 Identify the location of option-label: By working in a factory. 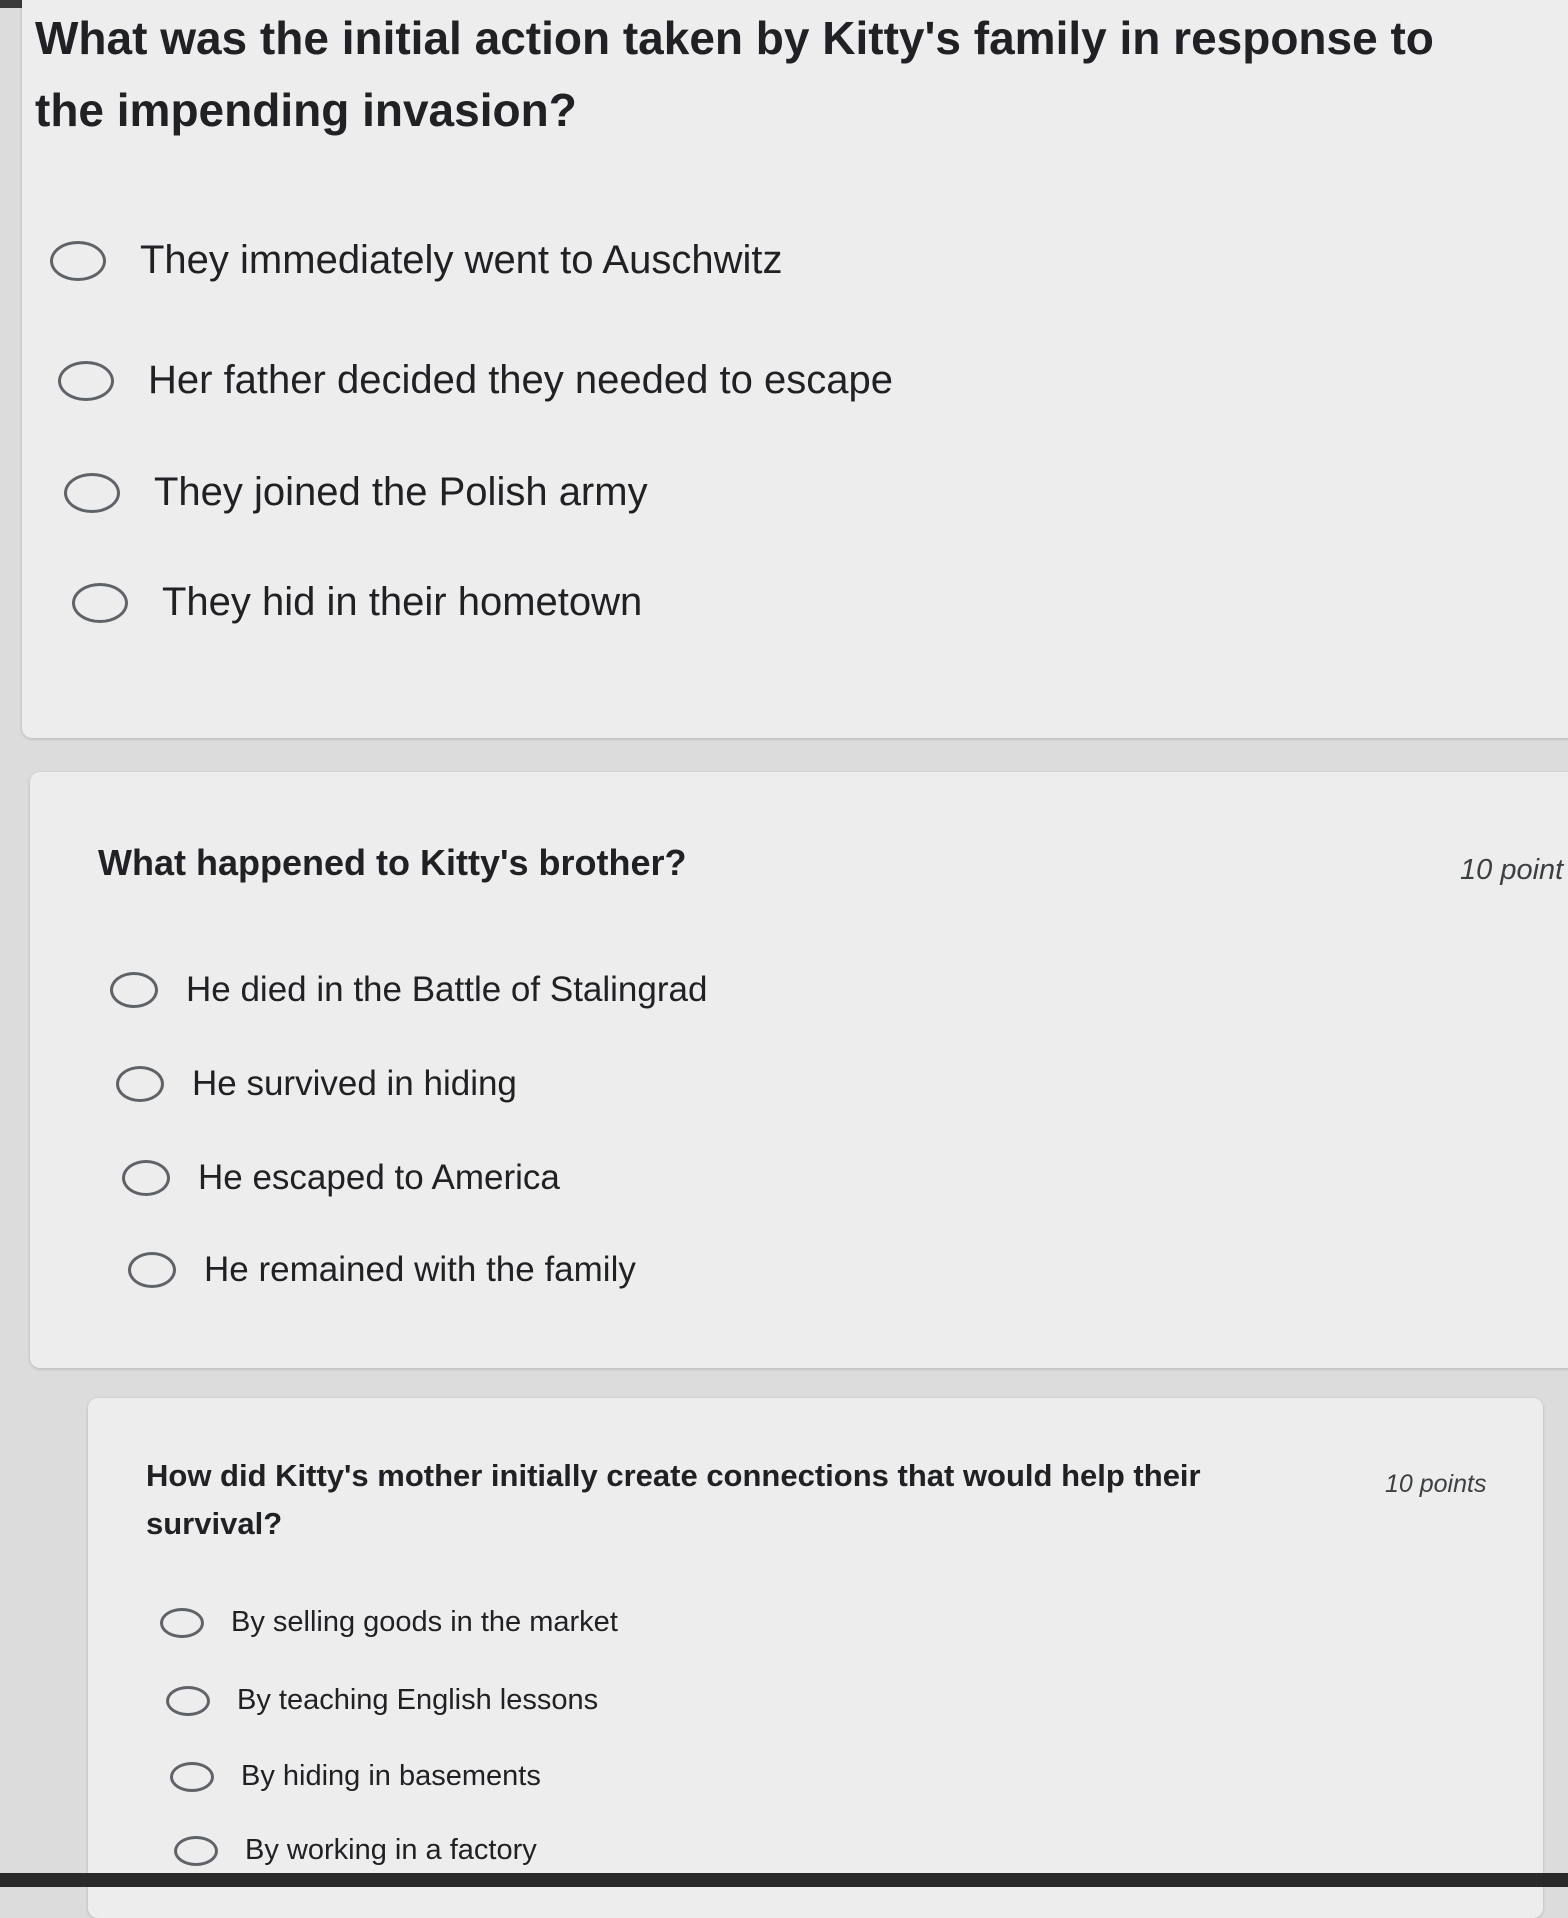
(391, 1850).